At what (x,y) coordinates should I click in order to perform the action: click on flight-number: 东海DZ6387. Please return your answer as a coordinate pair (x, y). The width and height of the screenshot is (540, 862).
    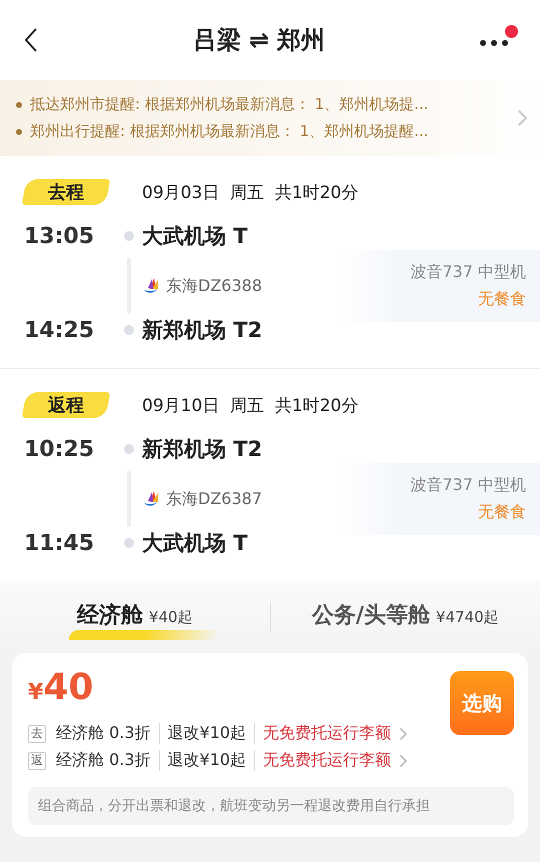
    Looking at the image, I should click on (214, 499).